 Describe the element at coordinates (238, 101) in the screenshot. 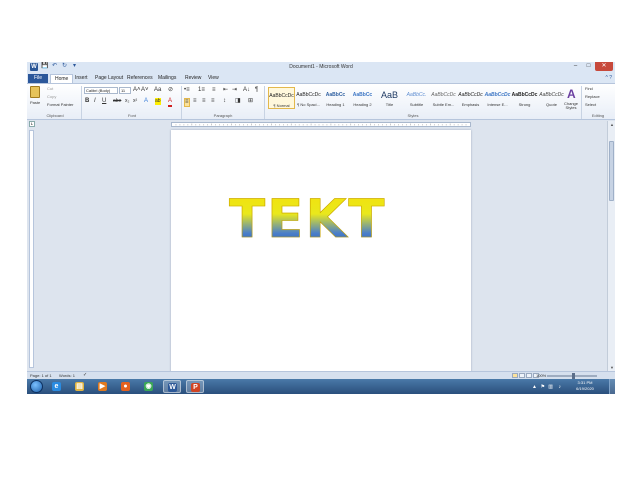

I see `shading-icon: ◨` at that location.